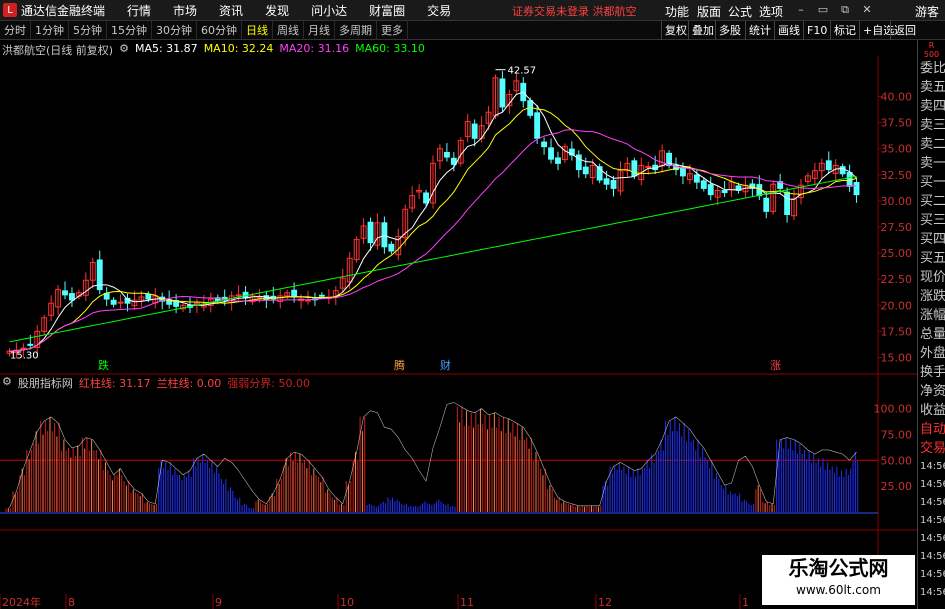 This screenshot has height=609, width=945. I want to click on auto-trade-2: 交易, so click(931, 448).